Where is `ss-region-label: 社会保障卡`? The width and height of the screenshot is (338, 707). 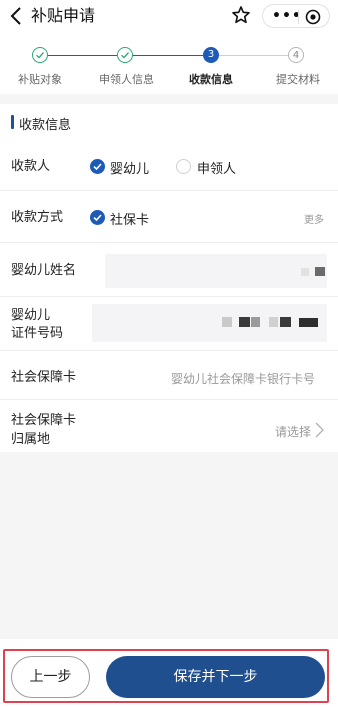 ss-region-label: 社会保障卡 is located at coordinates (44, 420).